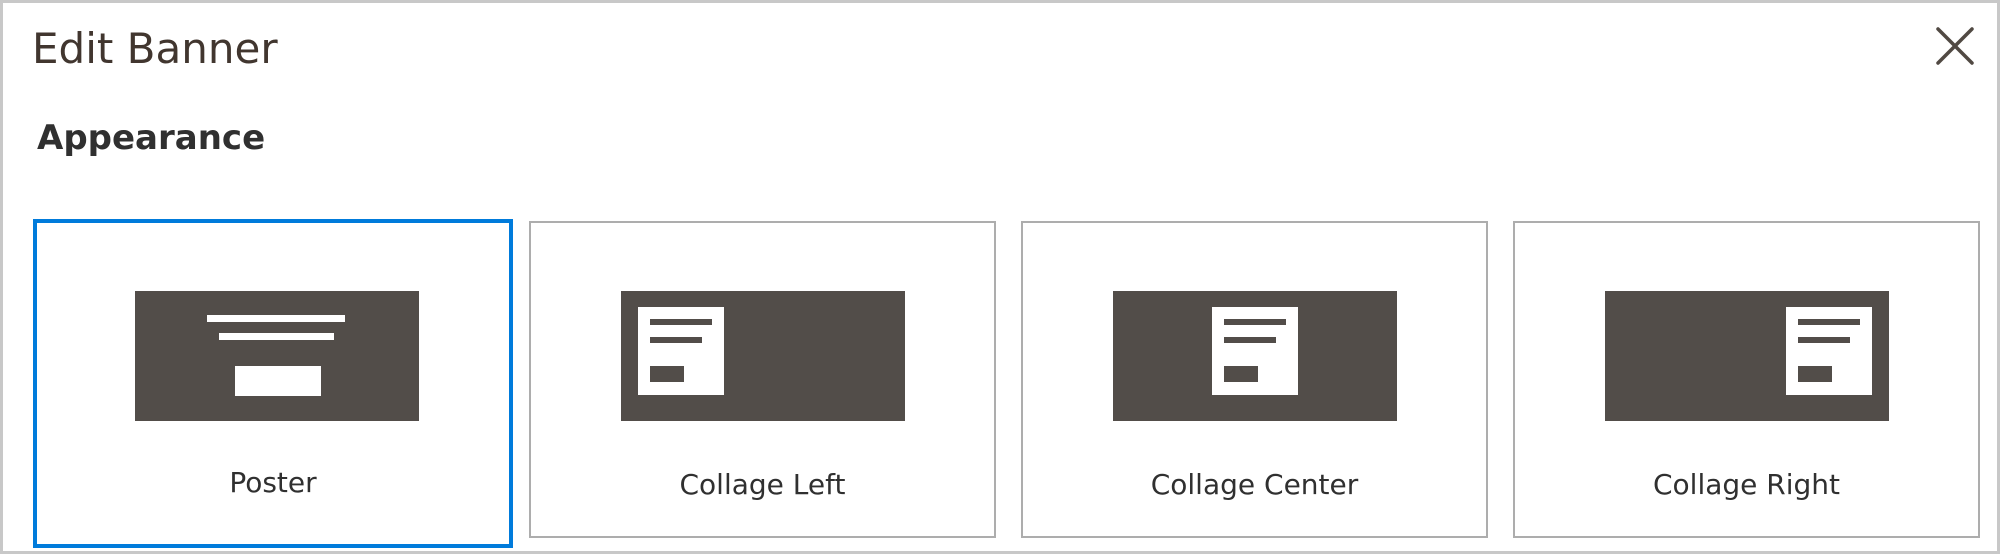 This screenshot has height=554, width=2000. What do you see at coordinates (273, 482) in the screenshot?
I see `option-label-poster: Poster` at bounding box center [273, 482].